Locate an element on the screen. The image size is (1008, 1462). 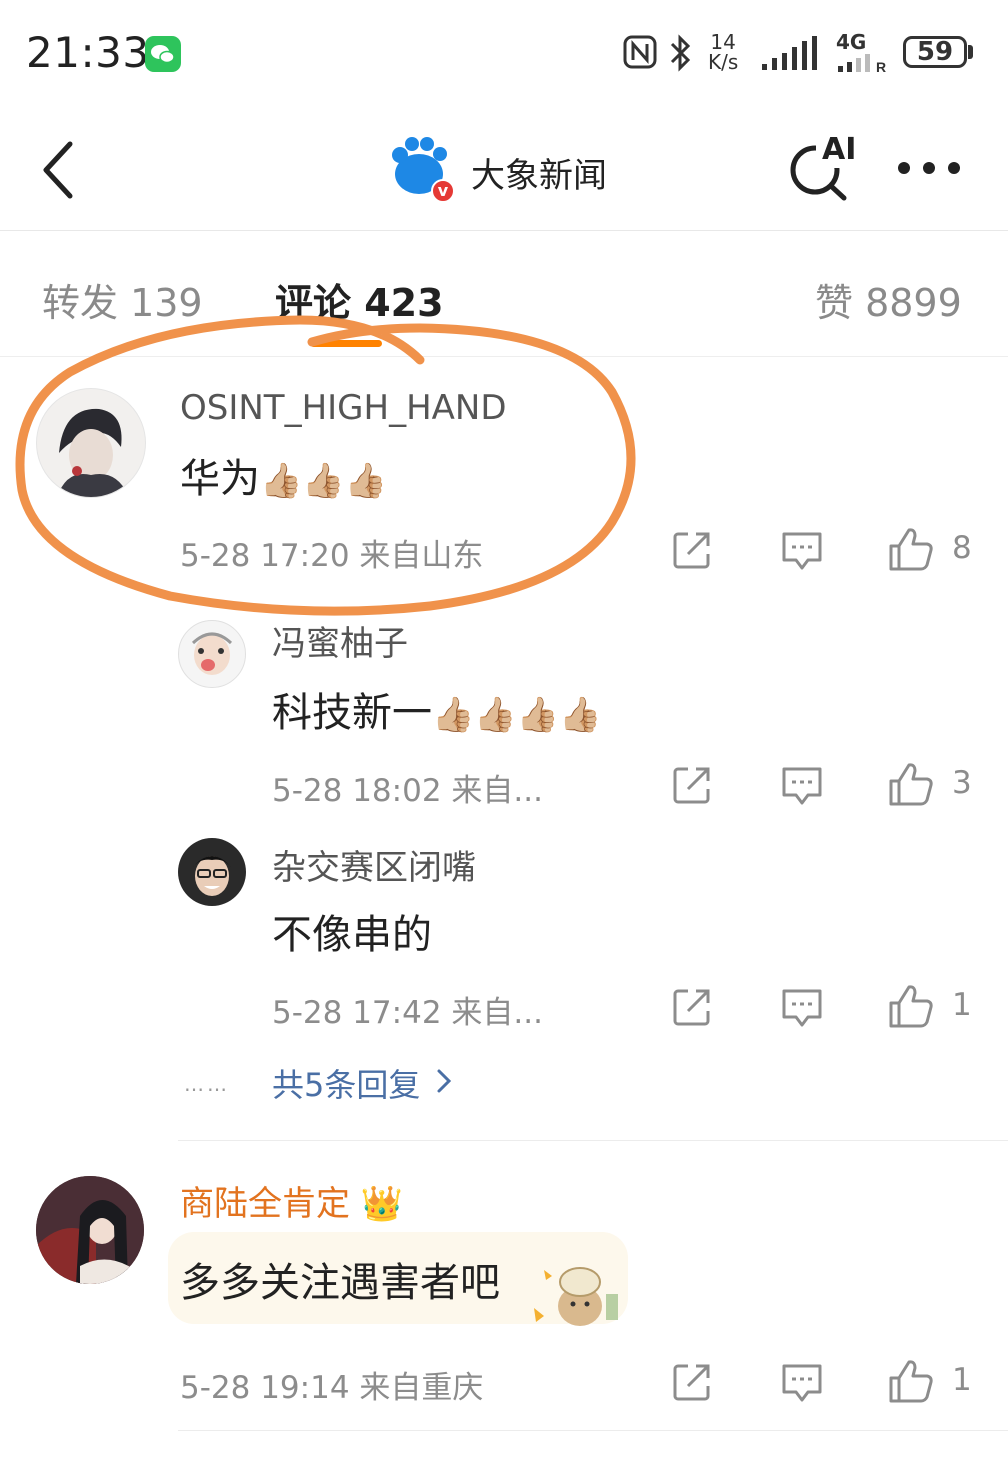
reply-text: 科技新一👍🏼👍🏼👍🏼👍🏼 is located at coordinates (437, 713).